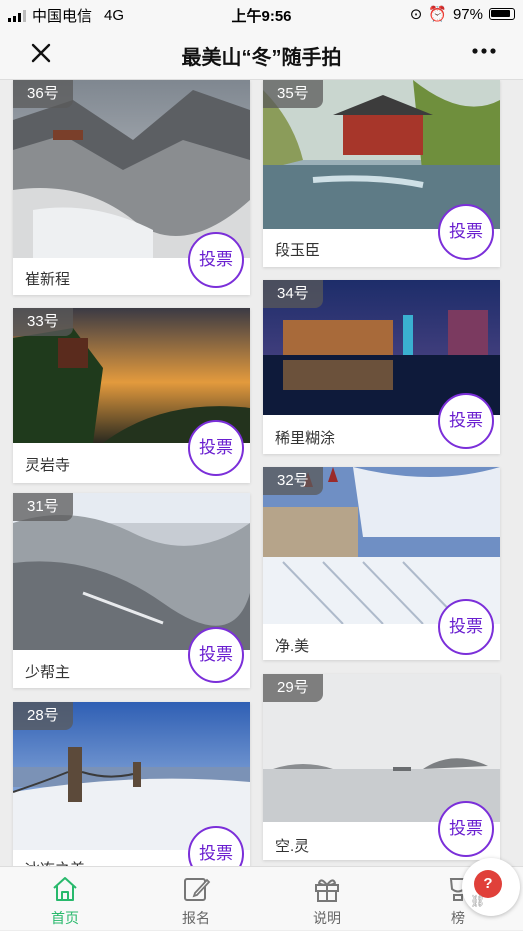 The image size is (523, 931). Describe the element at coordinates (293, 94) in the screenshot. I see `entry-number: 35号` at that location.